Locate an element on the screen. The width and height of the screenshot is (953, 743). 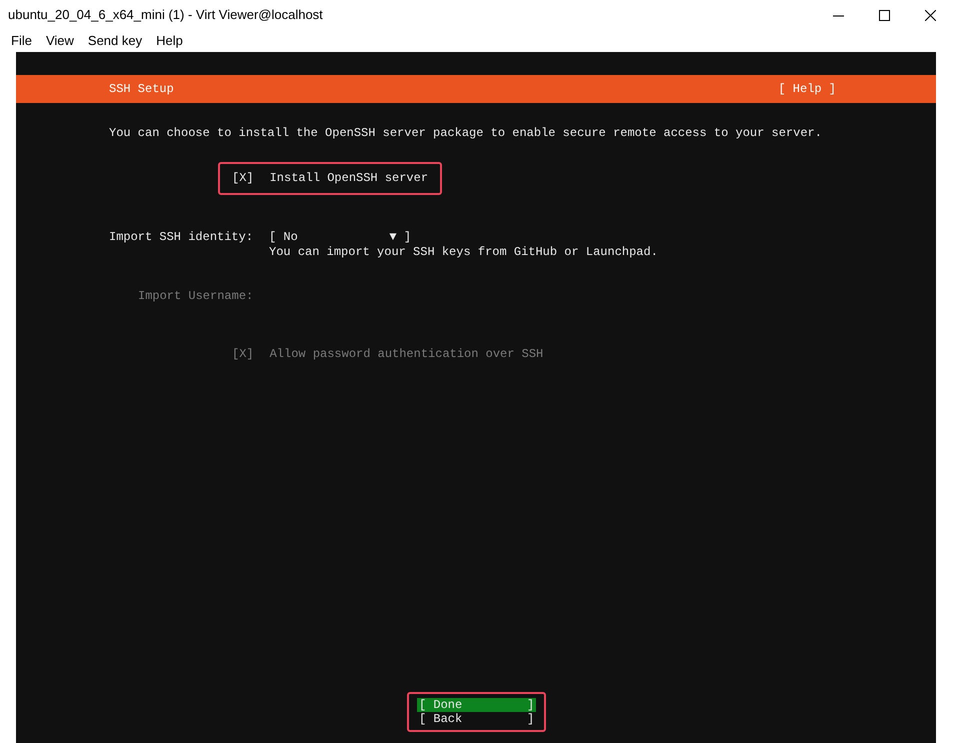
menu-button: [ Back ] is located at coordinates (476, 719).